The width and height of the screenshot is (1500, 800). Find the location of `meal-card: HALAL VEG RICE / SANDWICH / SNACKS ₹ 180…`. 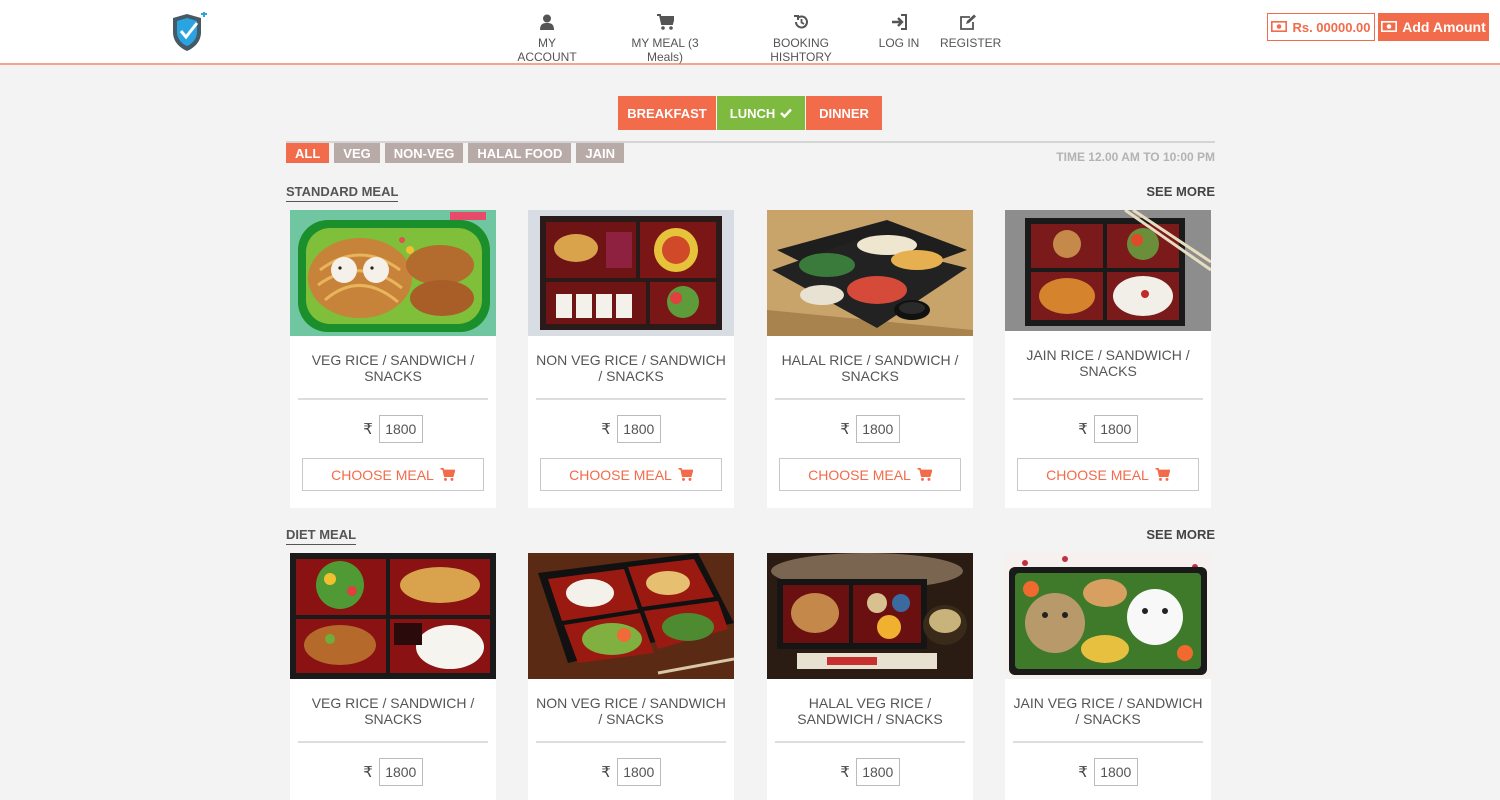

meal-card: HALAL VEG RICE / SANDWICH / SNACKS ₹ 180… is located at coordinates (870, 676).